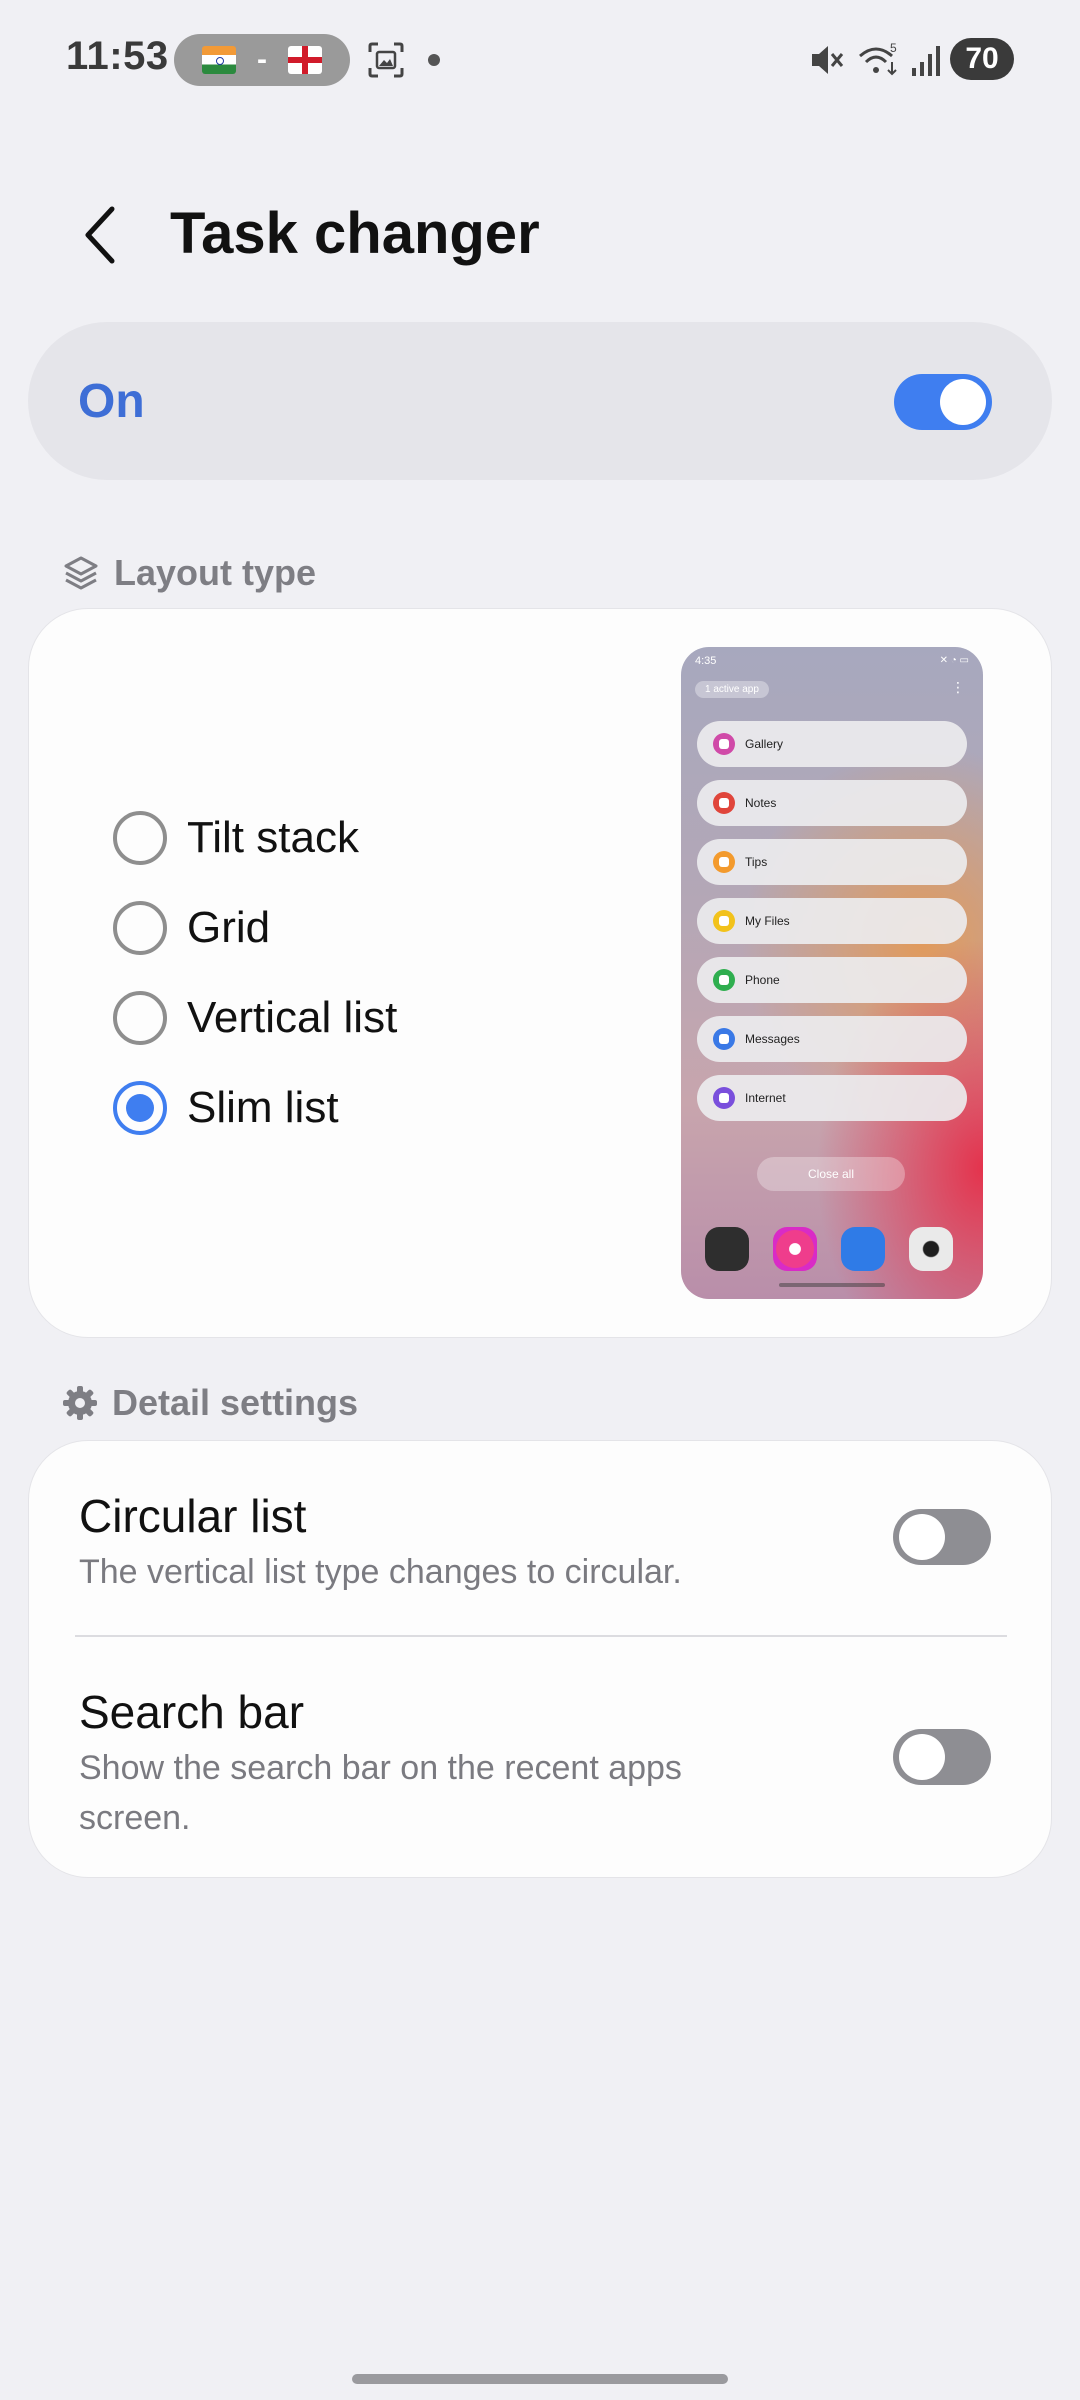 The width and height of the screenshot is (1080, 2400). What do you see at coordinates (732, 689) in the screenshot?
I see `preview-active-apps-chip: 1 active app` at bounding box center [732, 689].